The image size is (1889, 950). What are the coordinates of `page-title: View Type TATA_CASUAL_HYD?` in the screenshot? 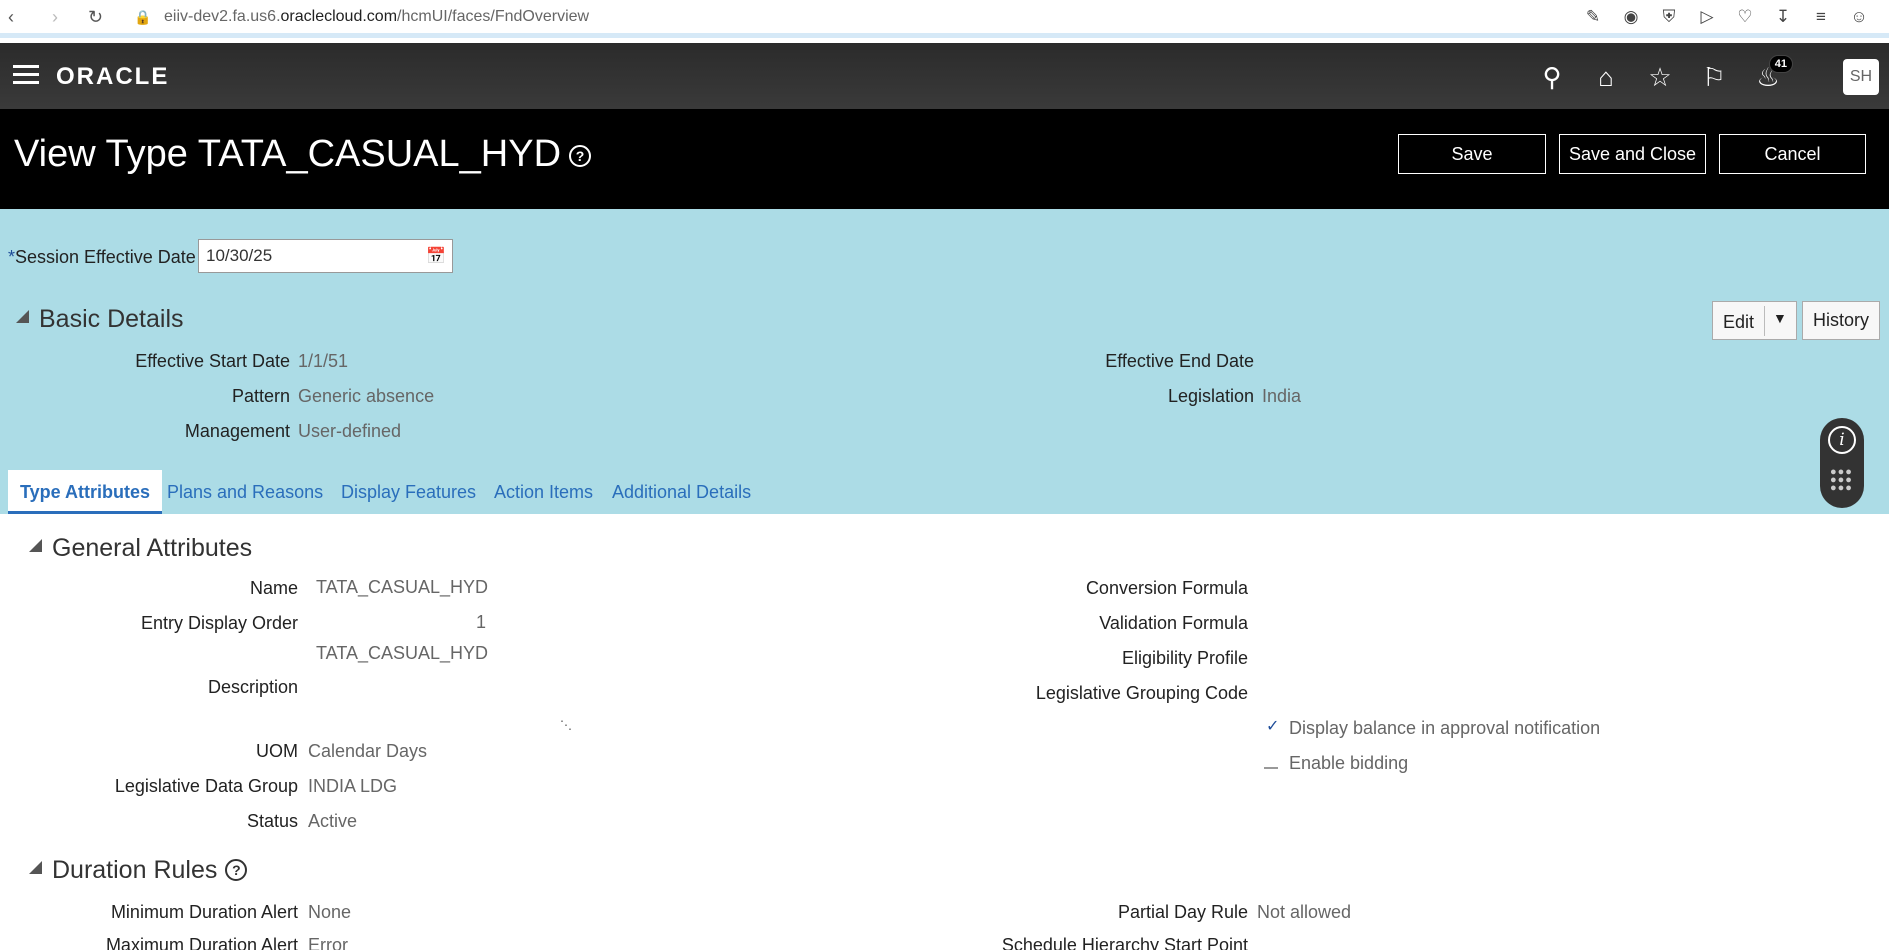 It's located at (303, 154).